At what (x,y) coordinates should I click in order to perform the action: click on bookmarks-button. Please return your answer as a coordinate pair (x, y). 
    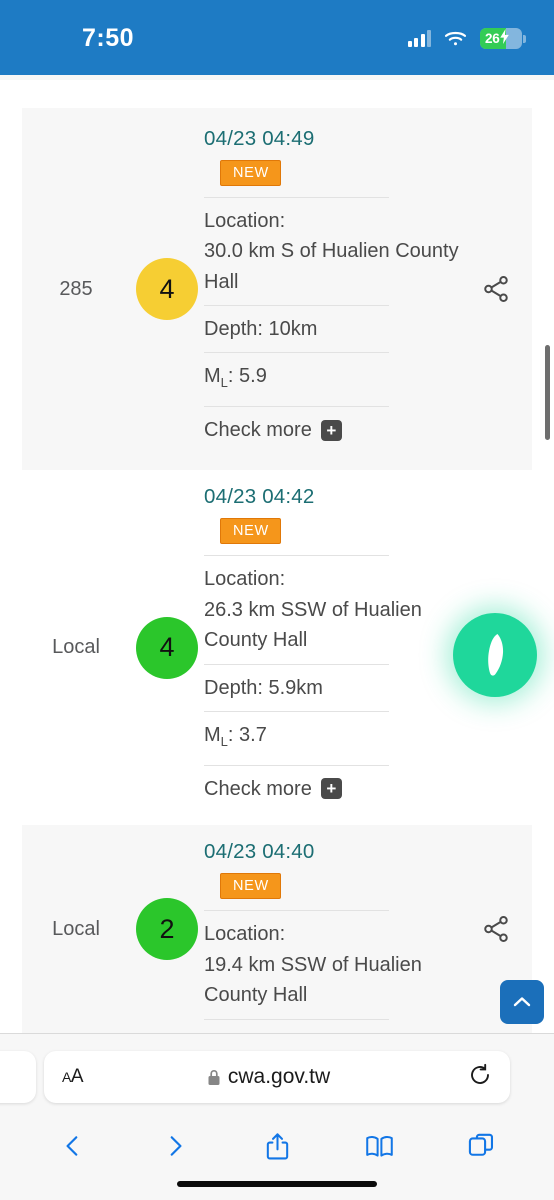
    Looking at the image, I should click on (379, 1146).